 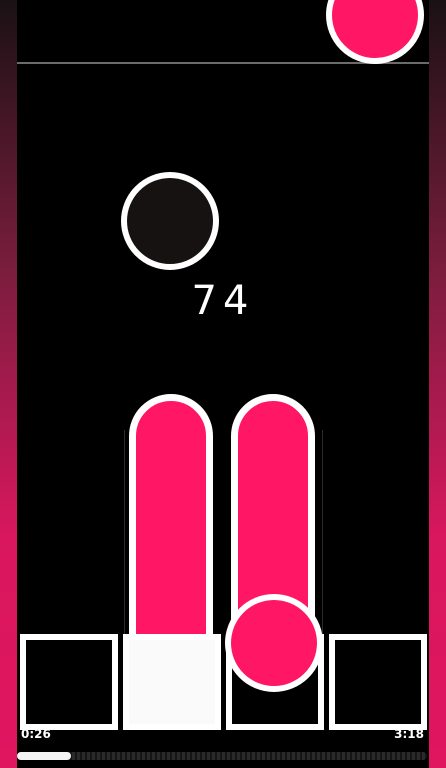 What do you see at coordinates (222, 756) in the screenshot?
I see `song-progress-bar` at bounding box center [222, 756].